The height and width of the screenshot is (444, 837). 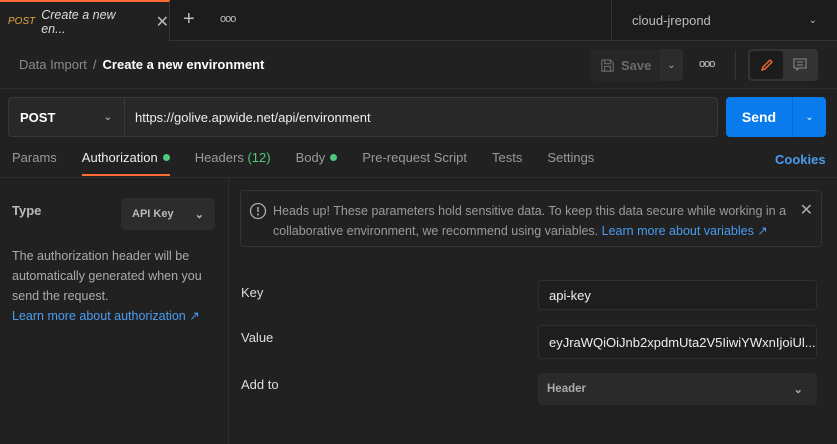 I want to click on tab-headers: Headers (12), so click(x=233, y=163).